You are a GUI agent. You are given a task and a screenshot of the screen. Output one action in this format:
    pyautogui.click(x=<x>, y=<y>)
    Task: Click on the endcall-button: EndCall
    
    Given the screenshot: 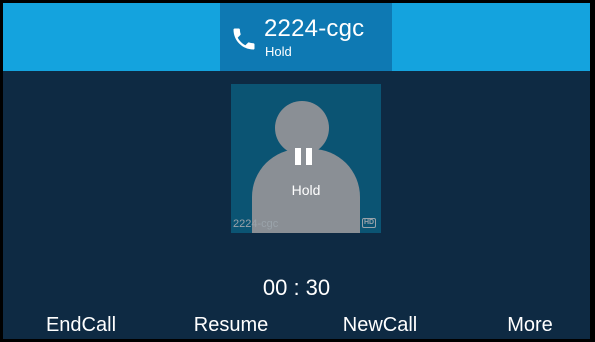 What is the action you would take?
    pyautogui.click(x=81, y=325)
    